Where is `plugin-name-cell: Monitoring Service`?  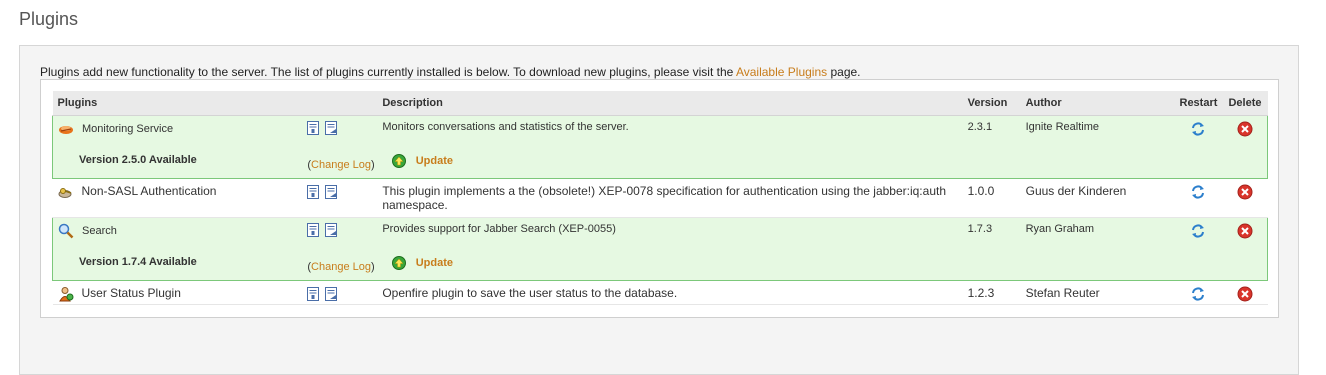 plugin-name-cell: Monitoring Service is located at coordinates (177, 133).